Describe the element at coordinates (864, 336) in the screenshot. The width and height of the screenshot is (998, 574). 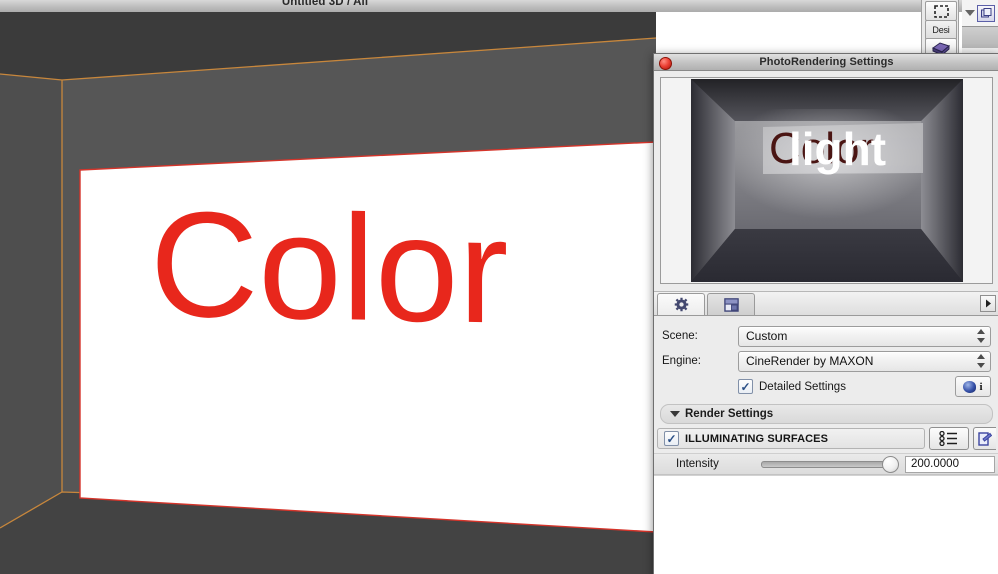
I see `scene-select: Custom` at that location.